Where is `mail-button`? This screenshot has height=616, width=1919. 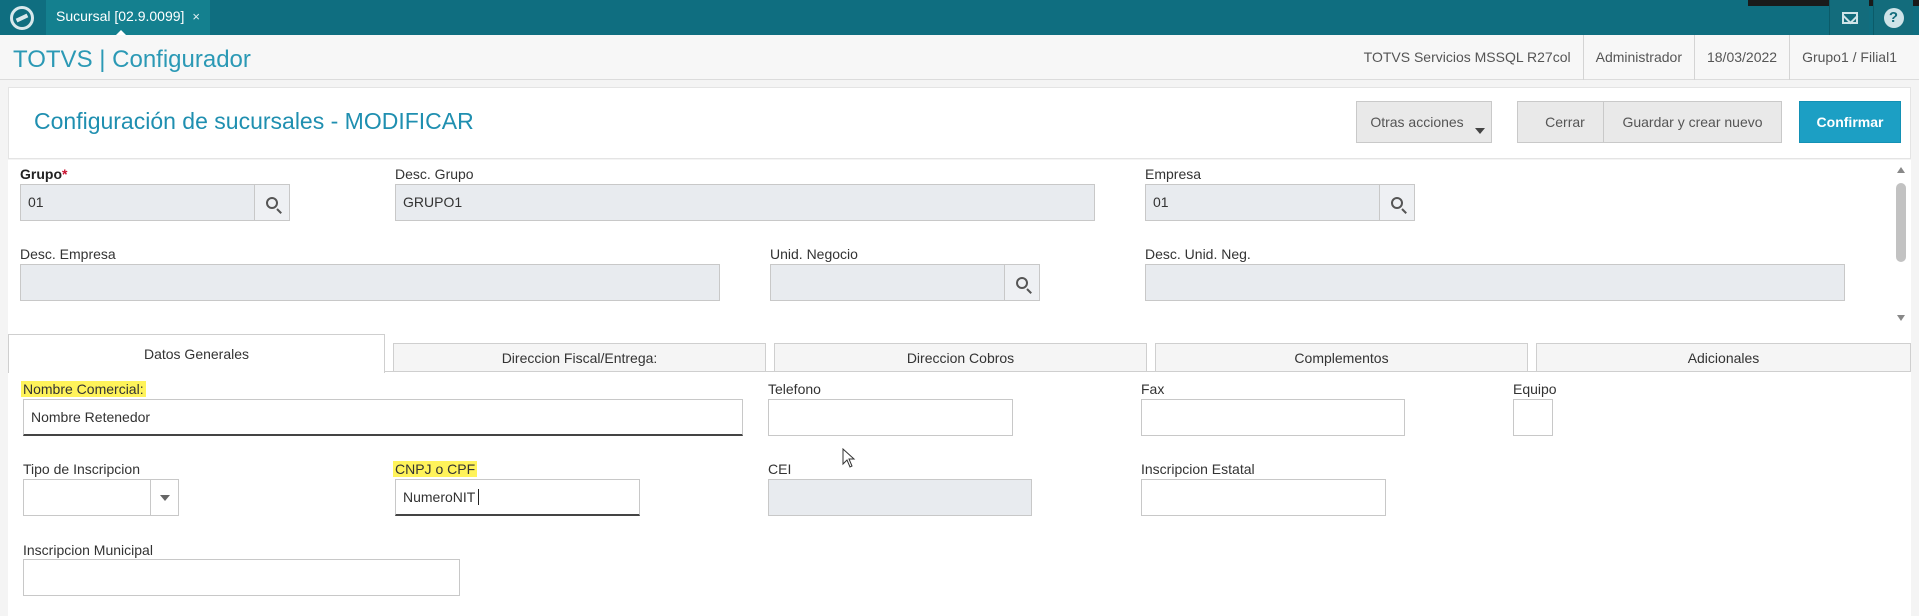
mail-button is located at coordinates (1849, 17).